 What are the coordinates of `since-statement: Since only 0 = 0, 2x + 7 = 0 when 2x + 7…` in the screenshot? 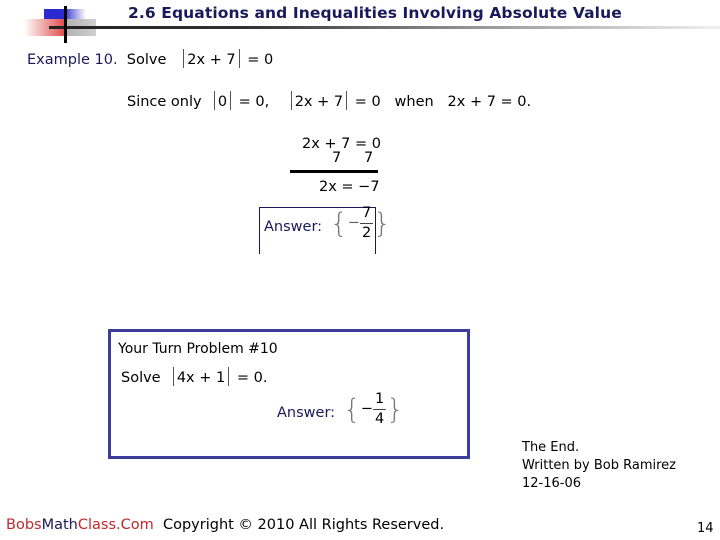 It's located at (329, 100).